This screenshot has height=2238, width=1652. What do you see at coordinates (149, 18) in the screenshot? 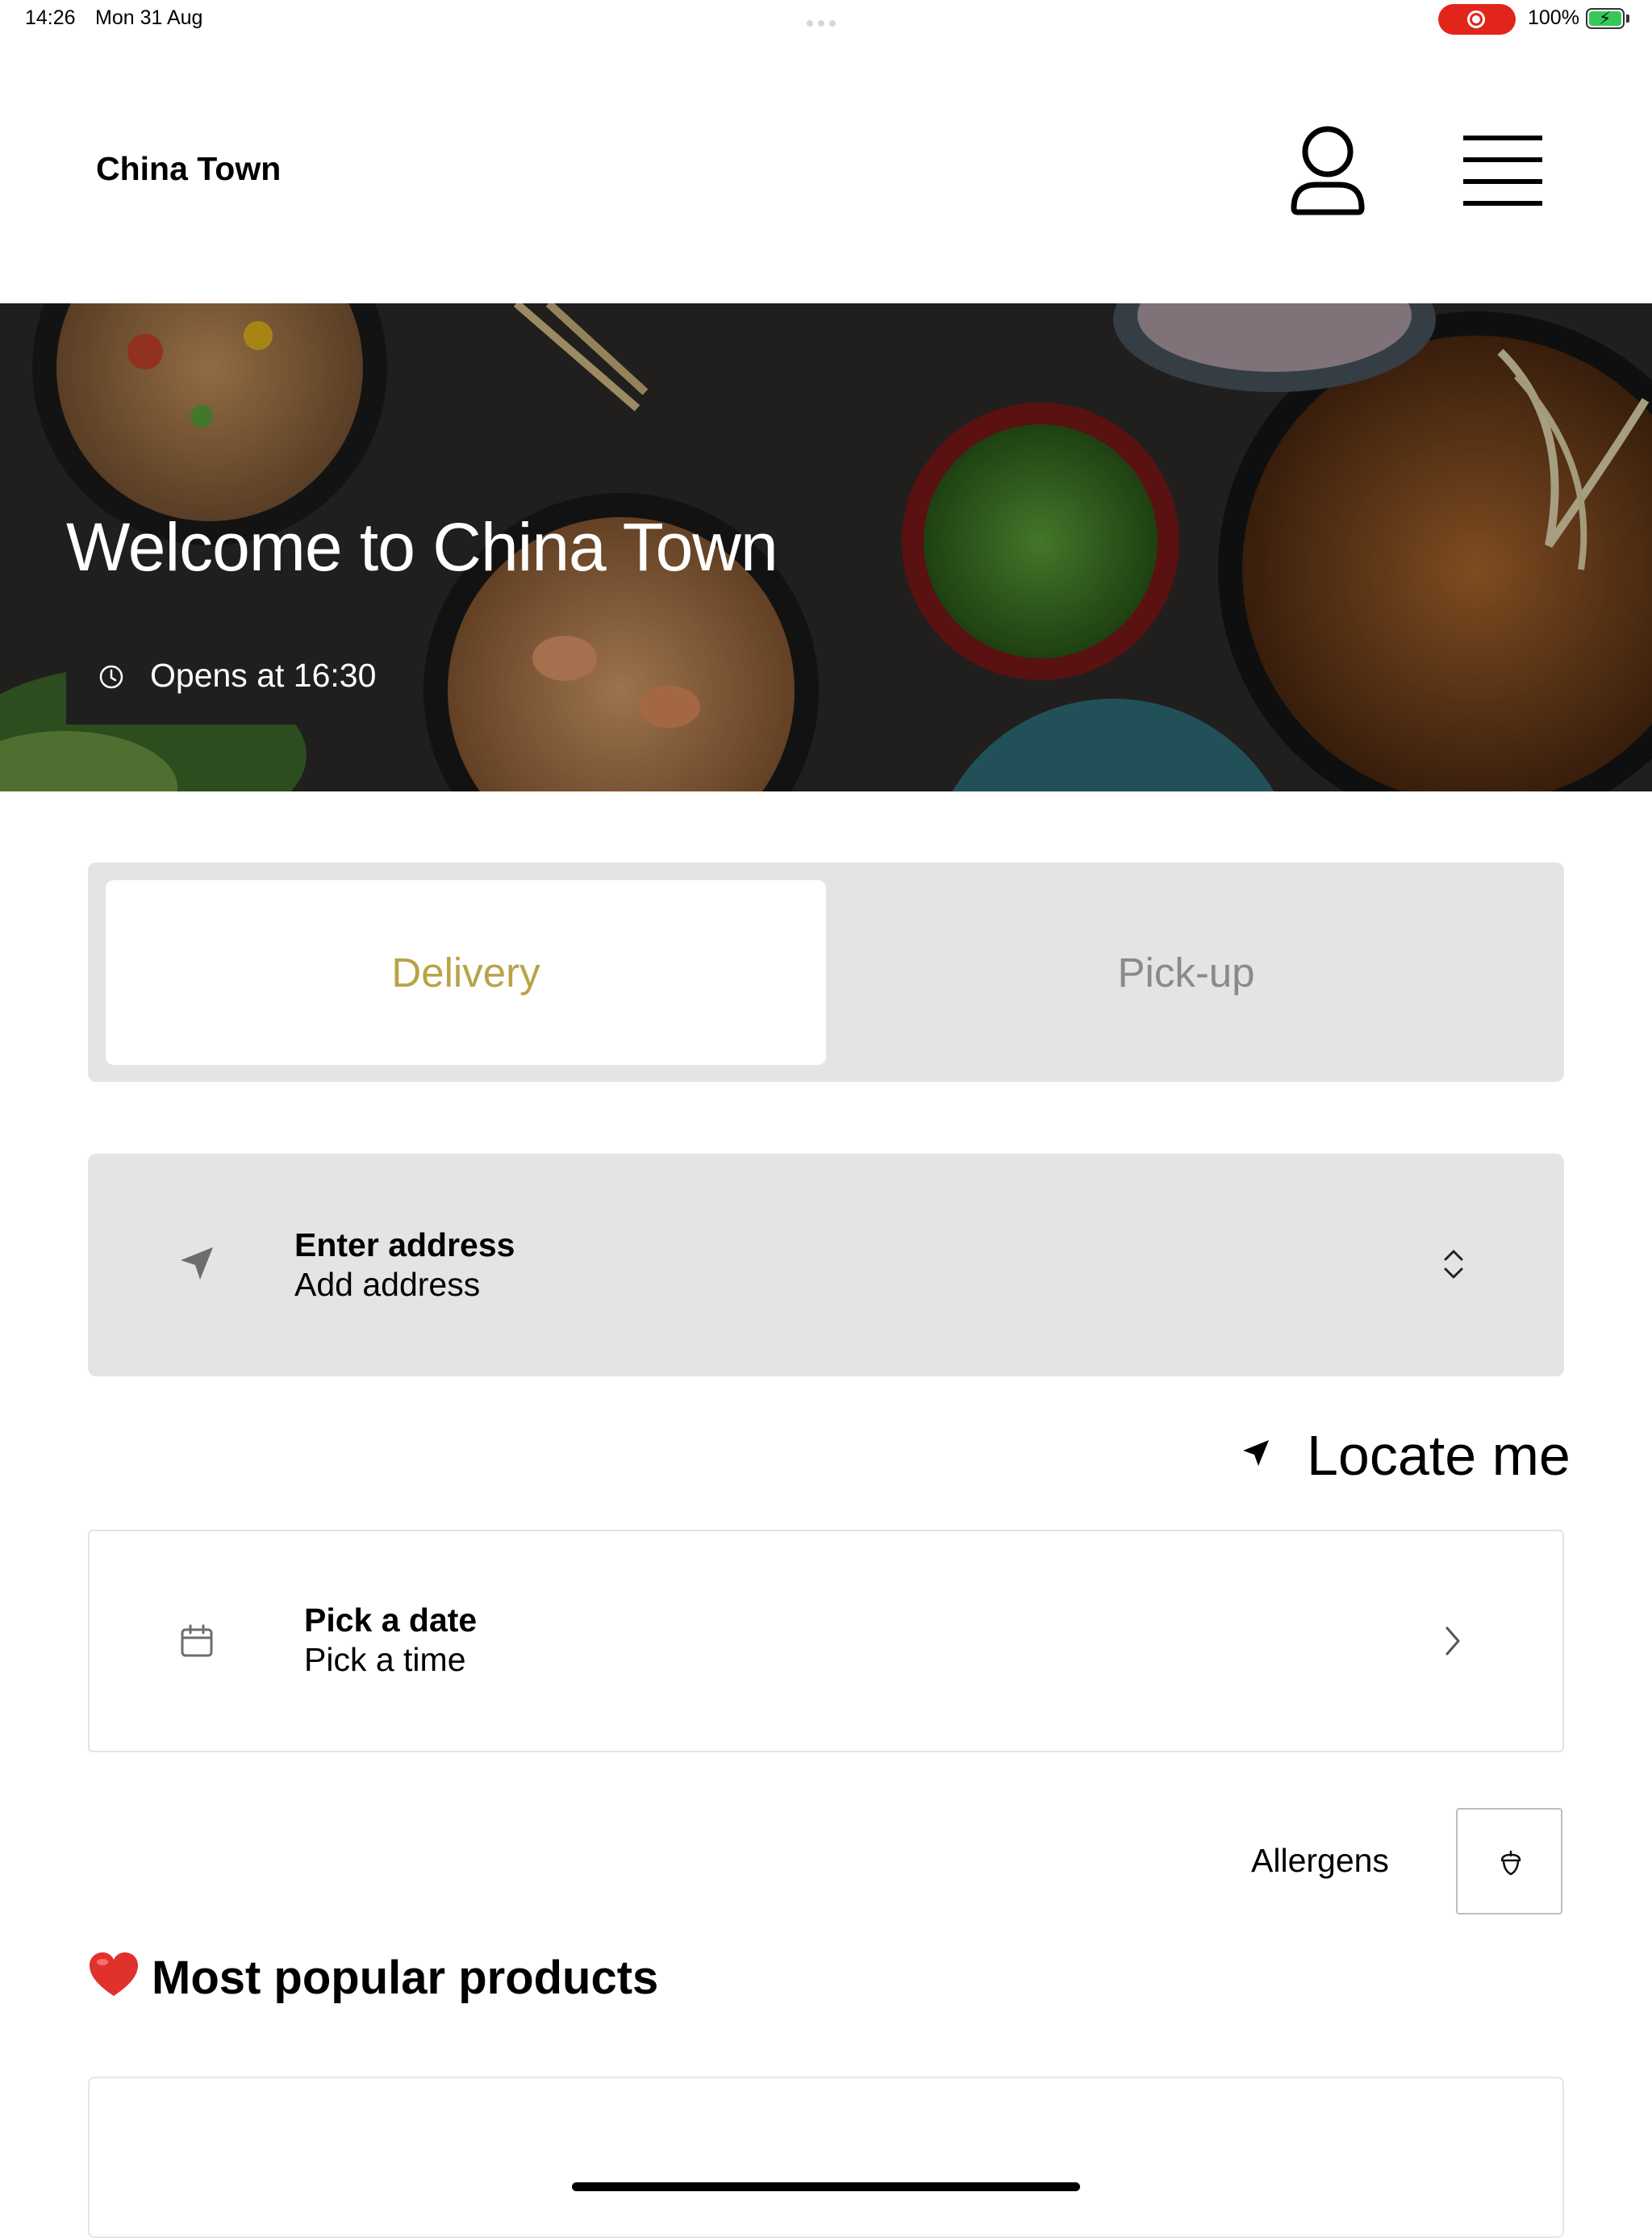
I see `status-date: Mon 31 Aug` at bounding box center [149, 18].